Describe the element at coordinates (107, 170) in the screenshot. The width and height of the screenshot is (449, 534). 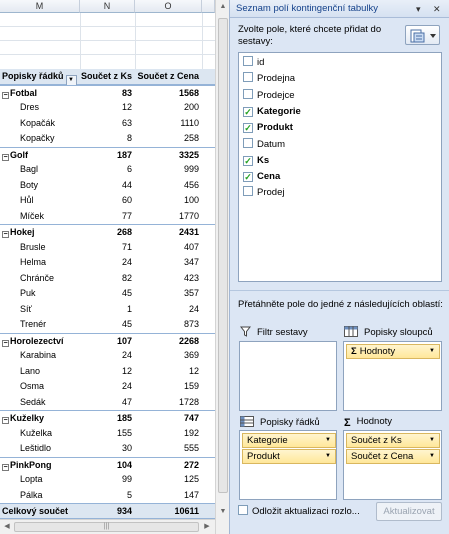
I see `pivot-item-row: Bagl 6 999` at that location.